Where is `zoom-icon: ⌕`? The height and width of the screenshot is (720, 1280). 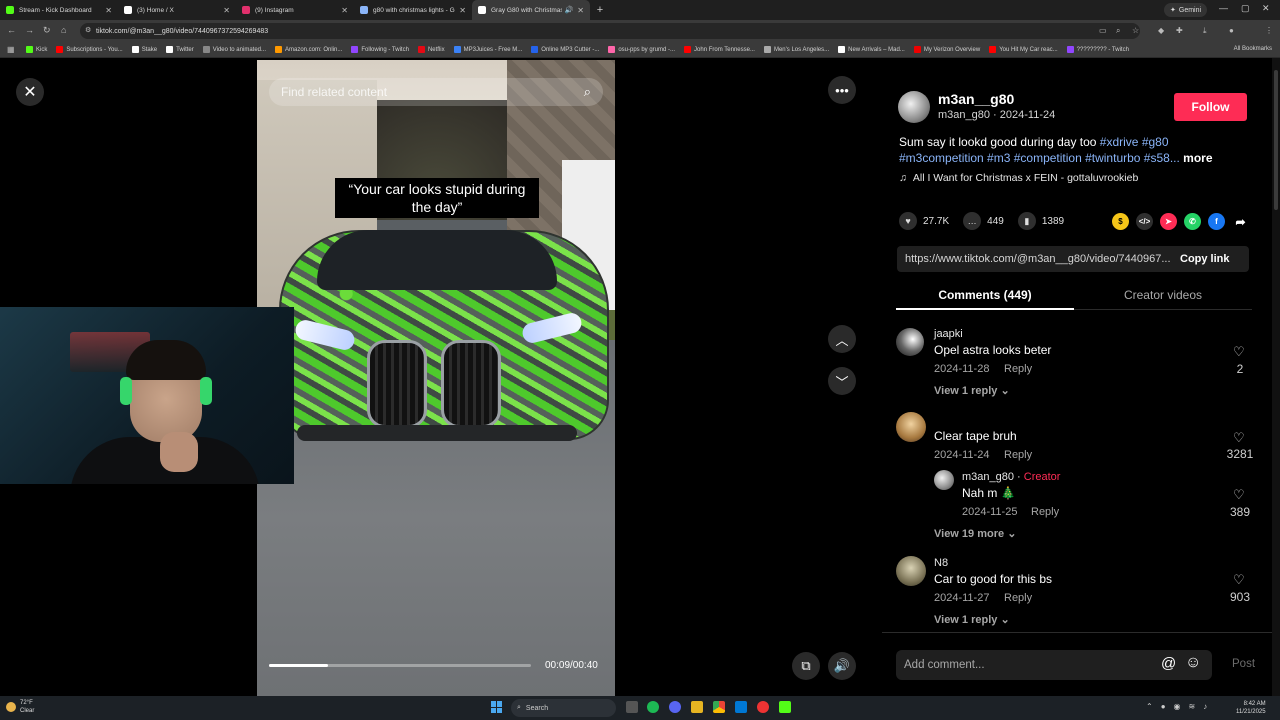
zoom-icon: ⌕ is located at coordinates (1118, 31).